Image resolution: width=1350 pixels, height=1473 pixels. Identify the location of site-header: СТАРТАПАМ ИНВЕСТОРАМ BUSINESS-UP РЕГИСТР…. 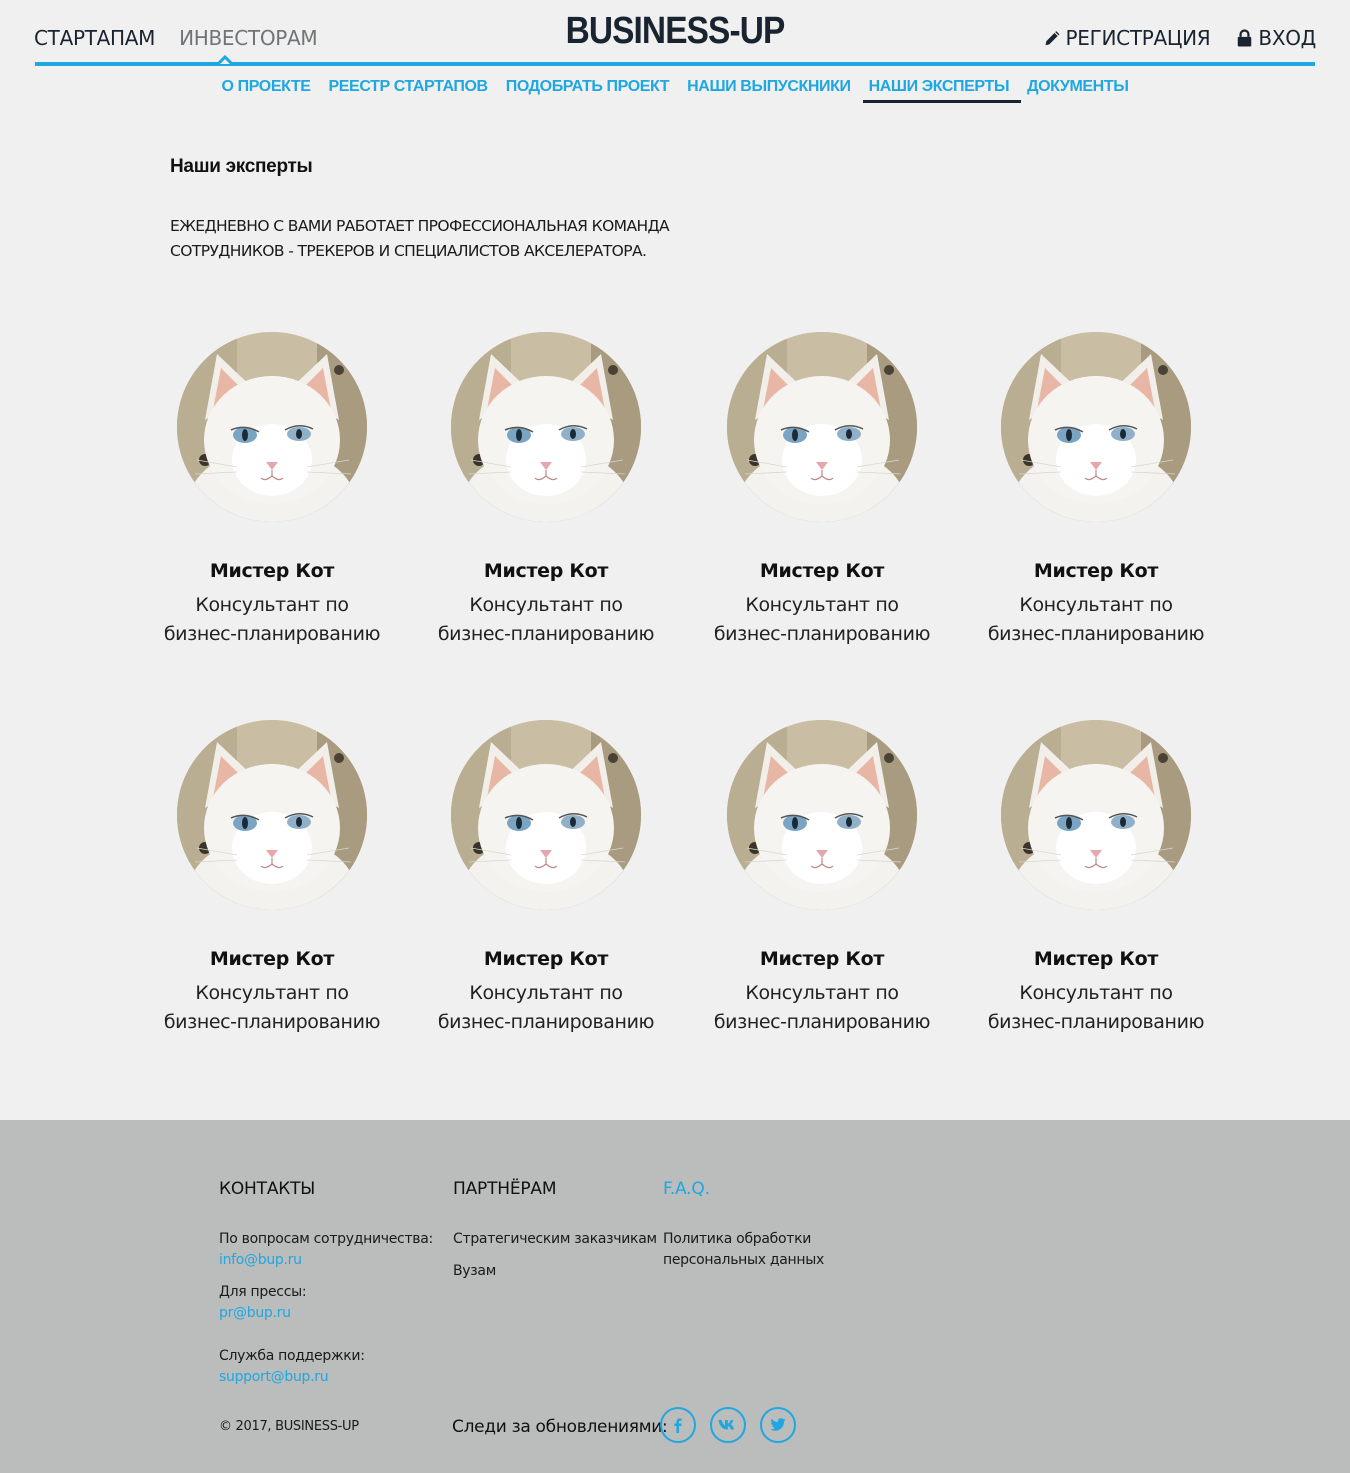
(675, 56).